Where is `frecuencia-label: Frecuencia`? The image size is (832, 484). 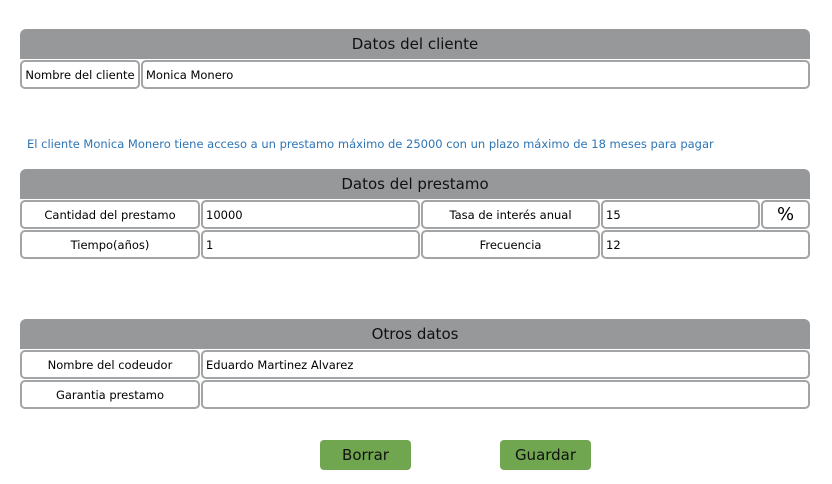
frecuencia-label: Frecuencia is located at coordinates (510, 244).